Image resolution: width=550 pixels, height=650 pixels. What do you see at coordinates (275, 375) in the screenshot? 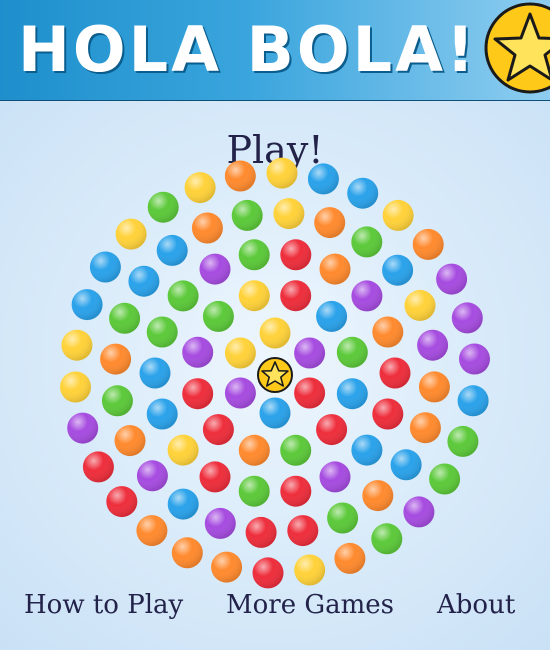
I see `star-icon` at bounding box center [275, 375].